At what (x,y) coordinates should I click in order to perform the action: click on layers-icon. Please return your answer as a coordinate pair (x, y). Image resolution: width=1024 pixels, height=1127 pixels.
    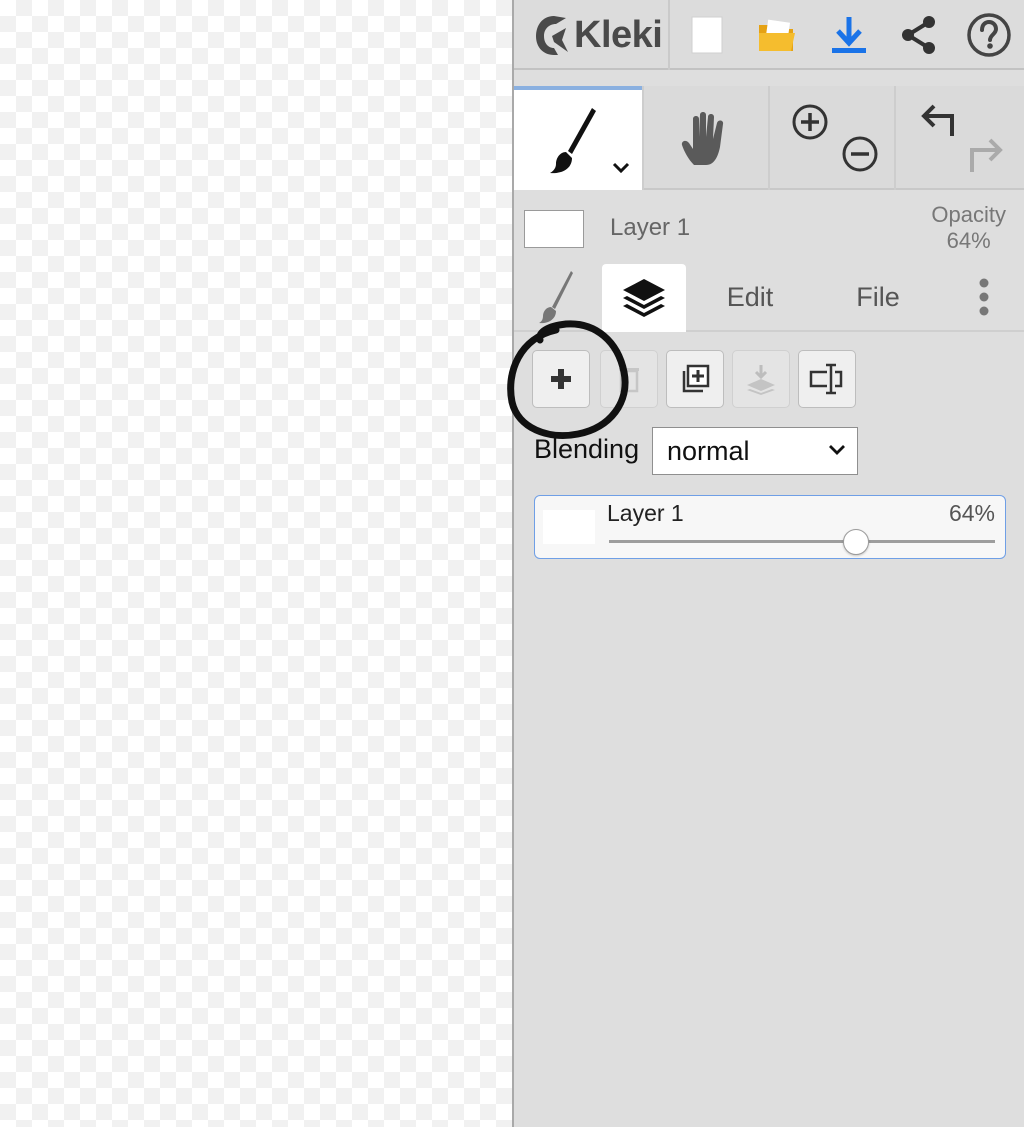
    Looking at the image, I should click on (644, 298).